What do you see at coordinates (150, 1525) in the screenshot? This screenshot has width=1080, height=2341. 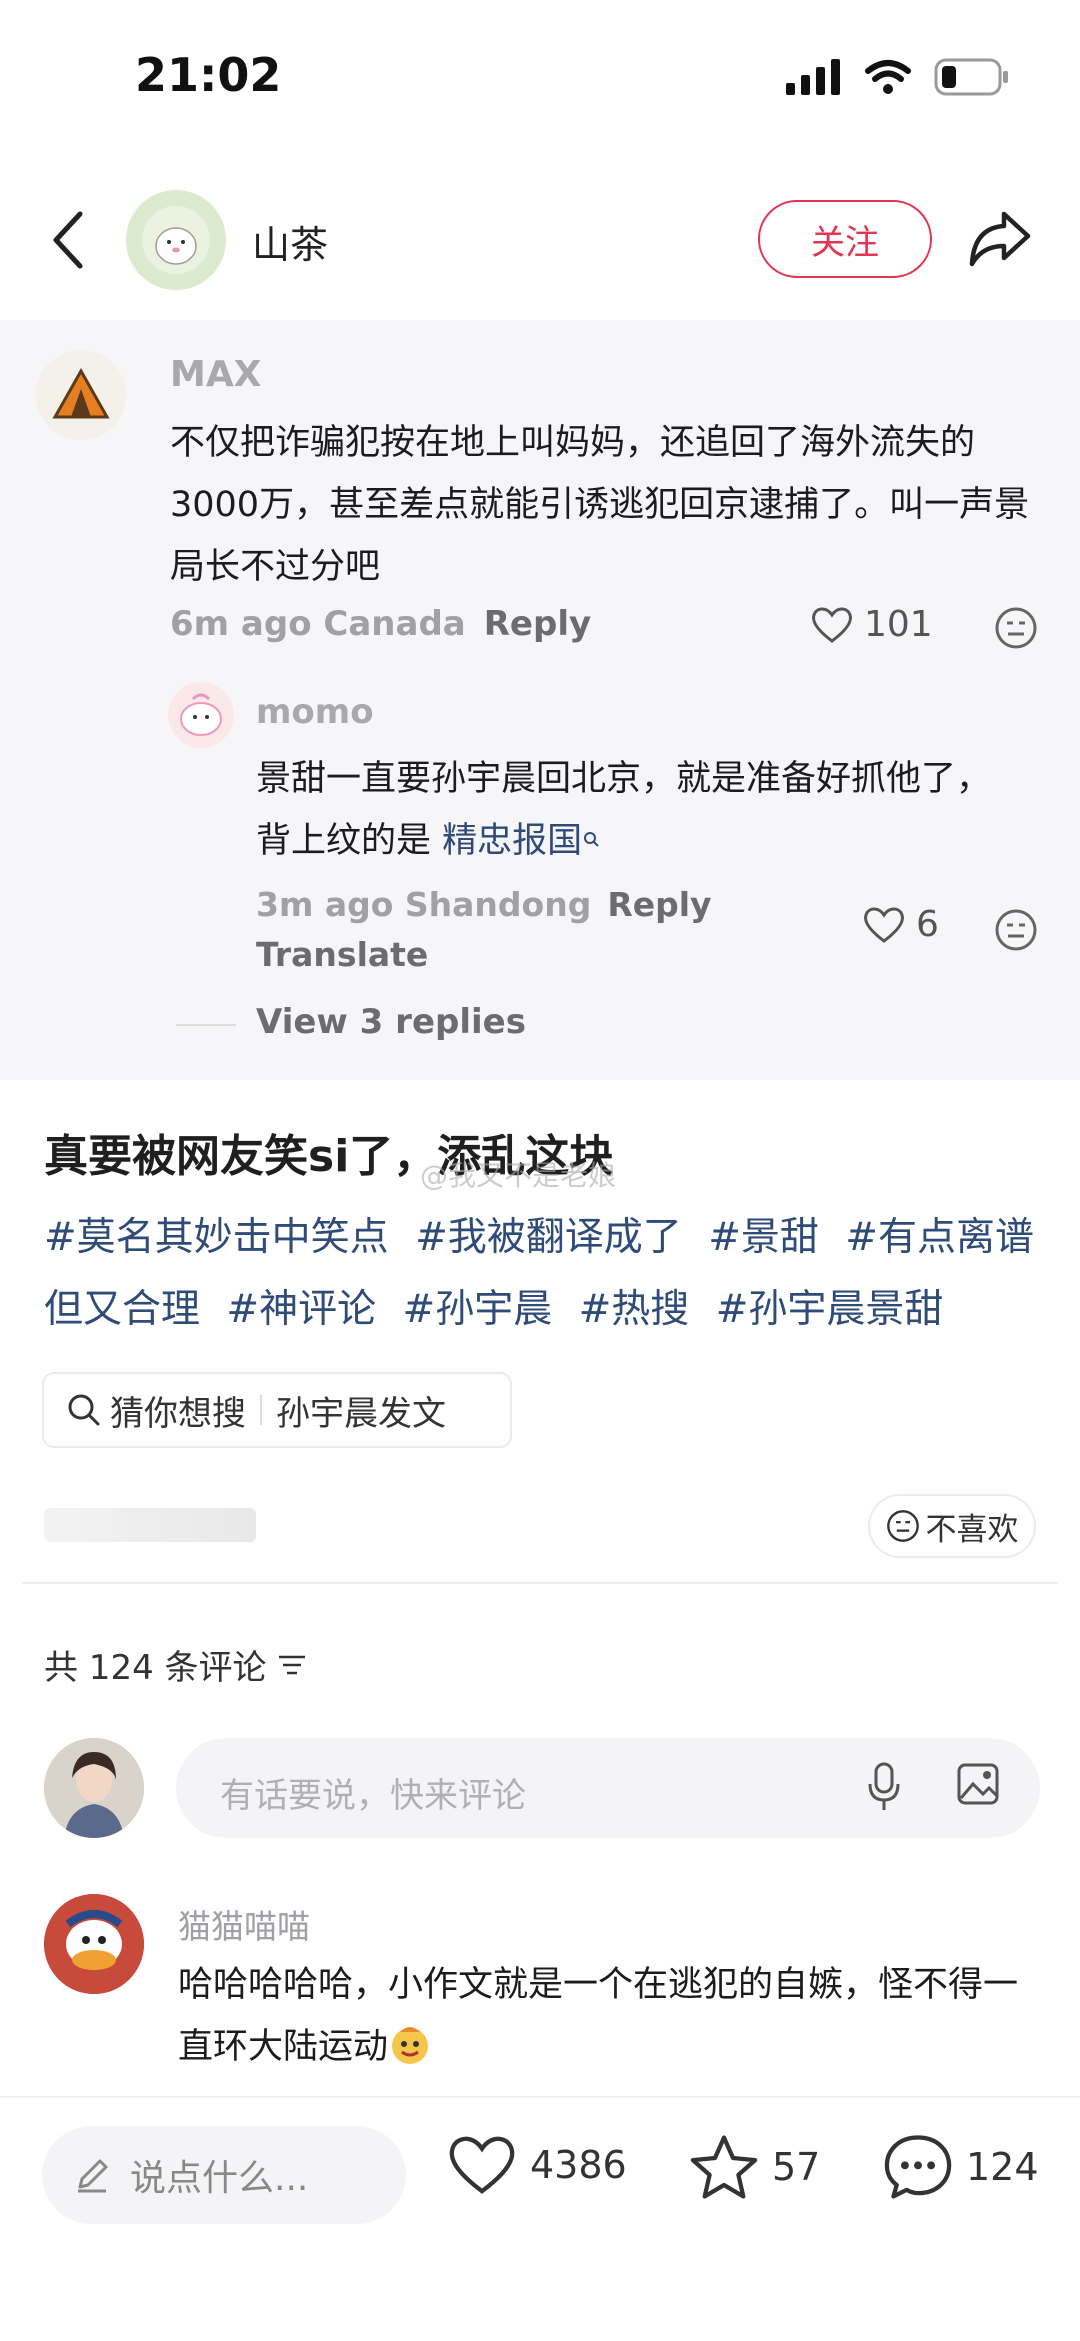 I see `post-date-blur` at bounding box center [150, 1525].